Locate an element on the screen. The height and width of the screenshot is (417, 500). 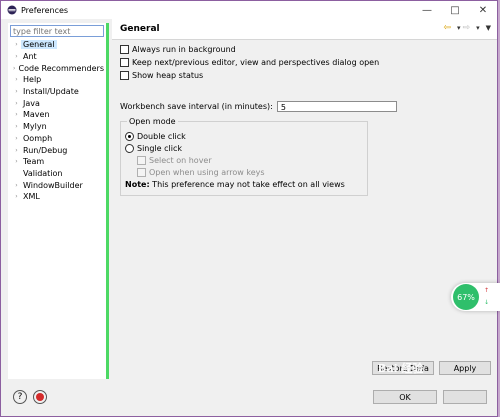
page-header: General ⇦ ▾ ⇨ ▾ ▼ is located at coordinates (304, 29).